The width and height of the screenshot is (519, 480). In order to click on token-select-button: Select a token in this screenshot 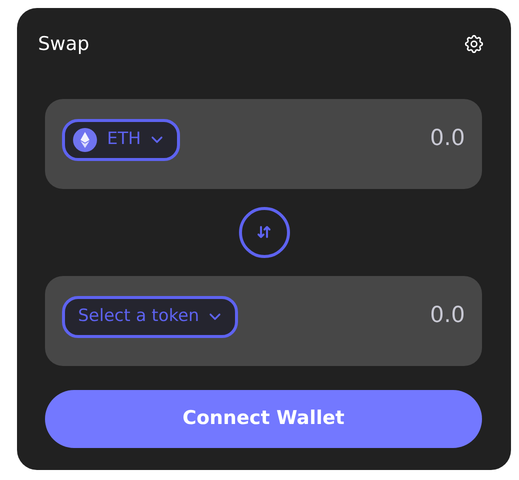, I will do `click(150, 317)`.